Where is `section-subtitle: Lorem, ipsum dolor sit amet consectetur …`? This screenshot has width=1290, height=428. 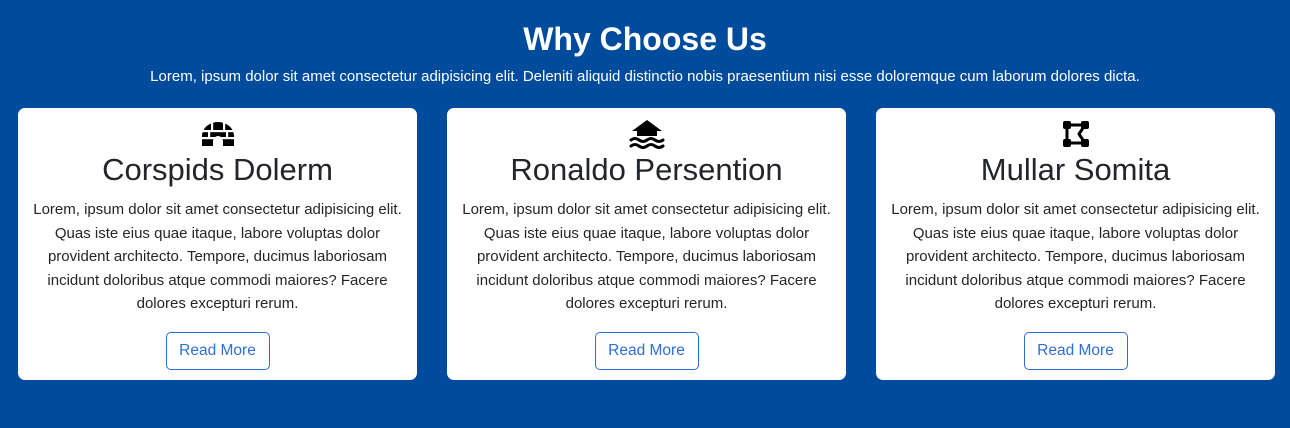
section-subtitle: Lorem, ipsum dolor sit amet consectetur … is located at coordinates (645, 76).